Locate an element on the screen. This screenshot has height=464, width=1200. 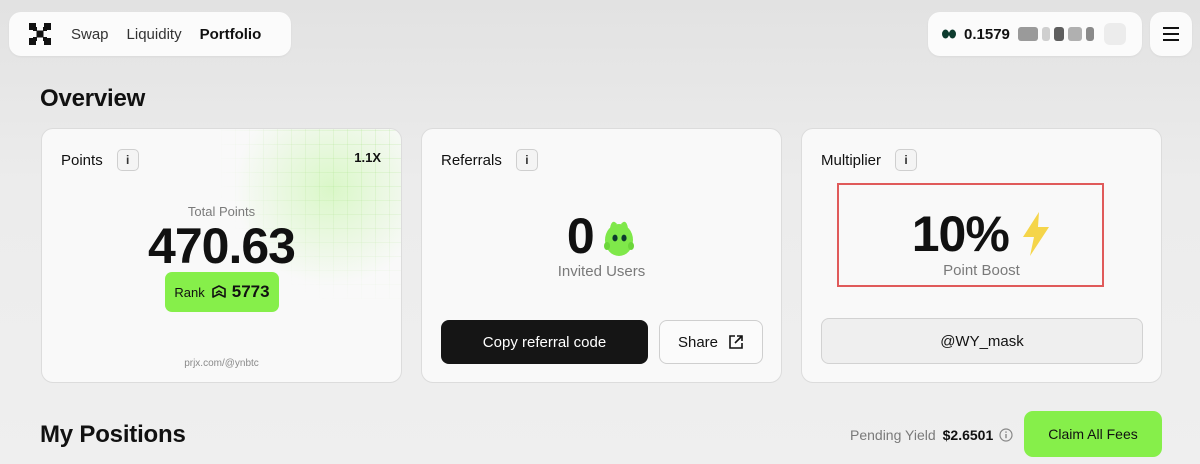
social-handle-button: @WY_mask is located at coordinates (982, 341).